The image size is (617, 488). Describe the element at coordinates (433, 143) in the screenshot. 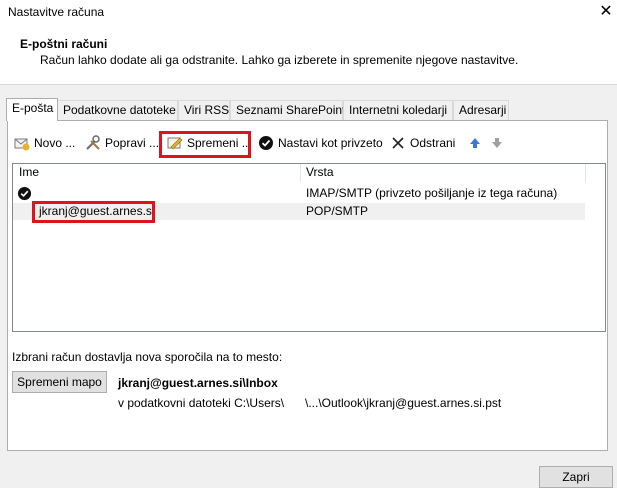

I see `remove-button-label: Odstrani` at that location.